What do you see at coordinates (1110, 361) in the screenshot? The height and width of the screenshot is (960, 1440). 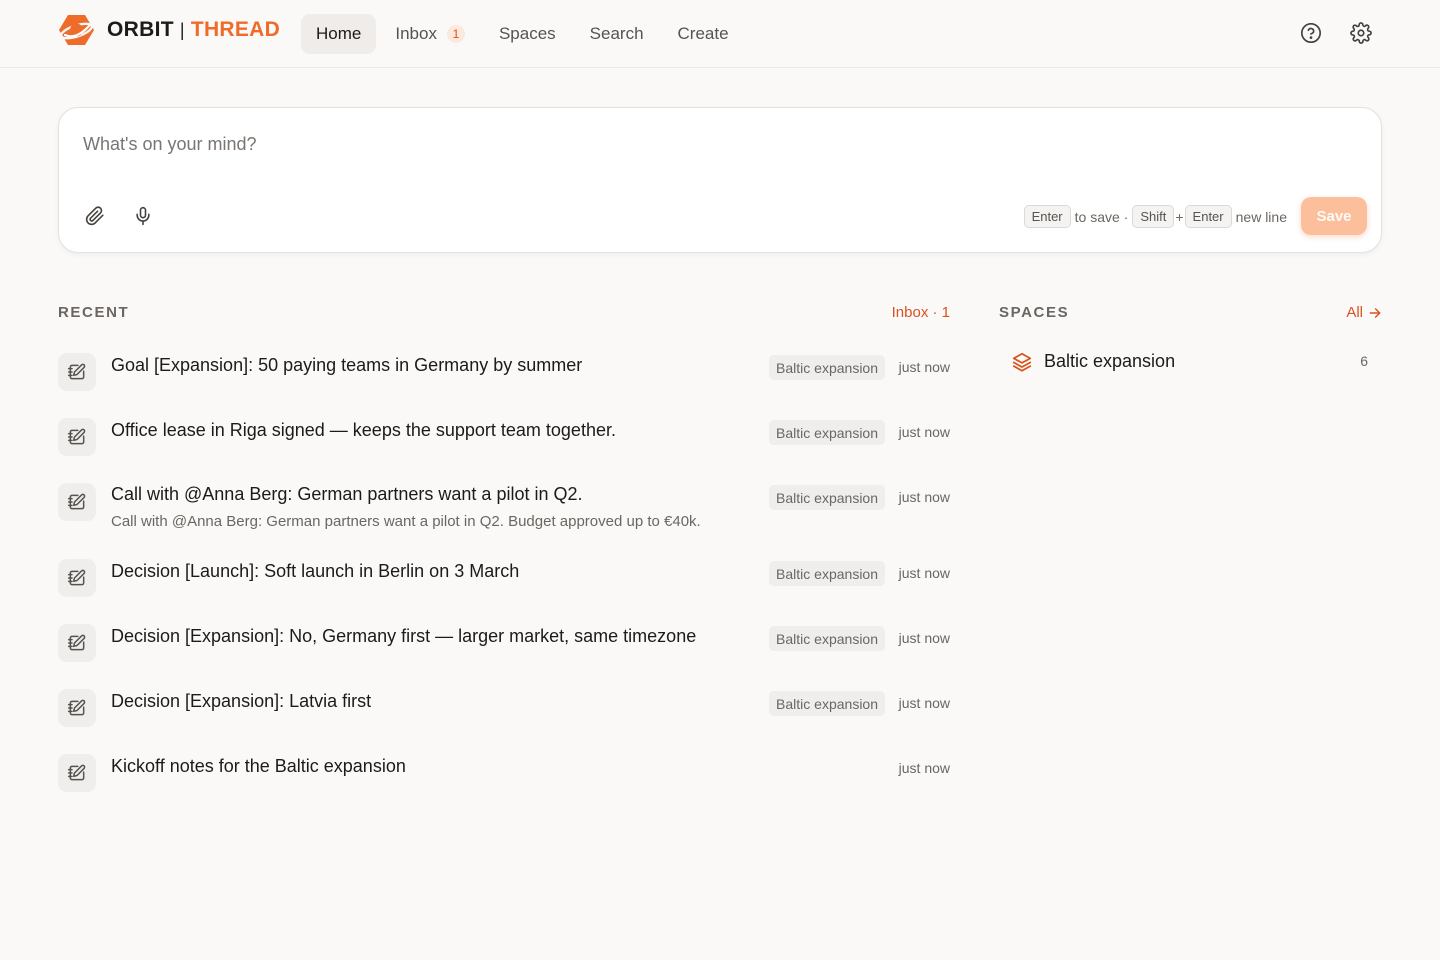 I see `space-name: Baltic expansion` at bounding box center [1110, 361].